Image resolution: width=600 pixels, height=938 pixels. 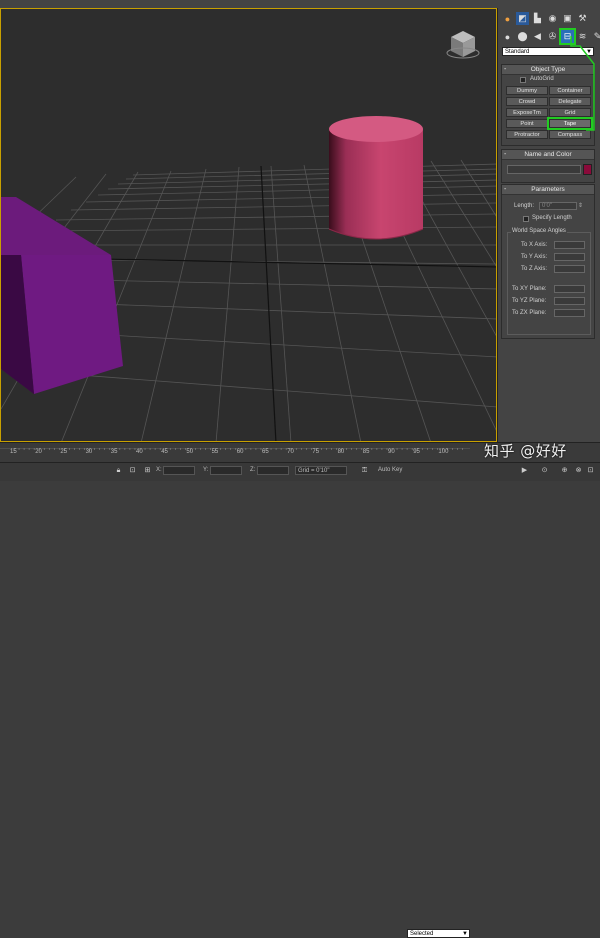 What do you see at coordinates (341, 452) in the screenshot?
I see `tick-label: 80` at bounding box center [341, 452].